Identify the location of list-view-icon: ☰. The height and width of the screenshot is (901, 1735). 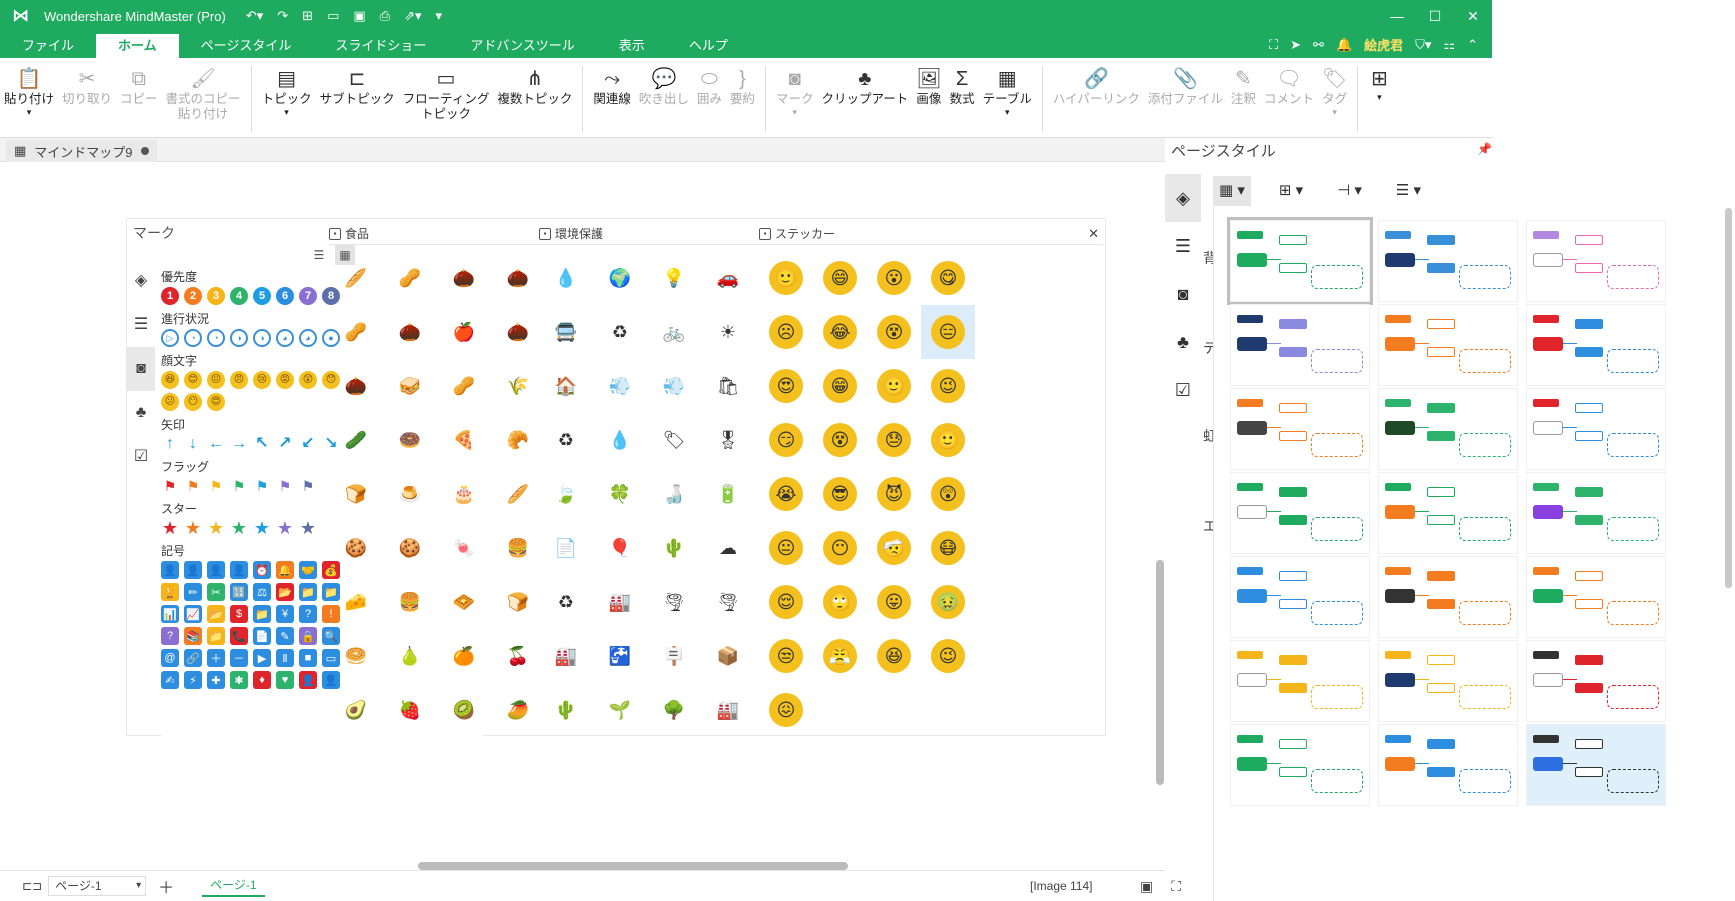
(319, 255).